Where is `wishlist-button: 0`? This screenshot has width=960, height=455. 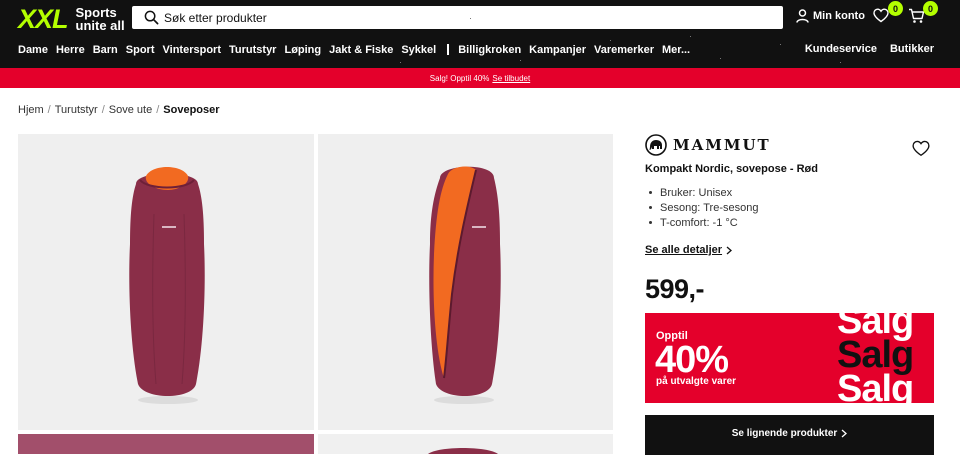 wishlist-button: 0 is located at coordinates (888, 14).